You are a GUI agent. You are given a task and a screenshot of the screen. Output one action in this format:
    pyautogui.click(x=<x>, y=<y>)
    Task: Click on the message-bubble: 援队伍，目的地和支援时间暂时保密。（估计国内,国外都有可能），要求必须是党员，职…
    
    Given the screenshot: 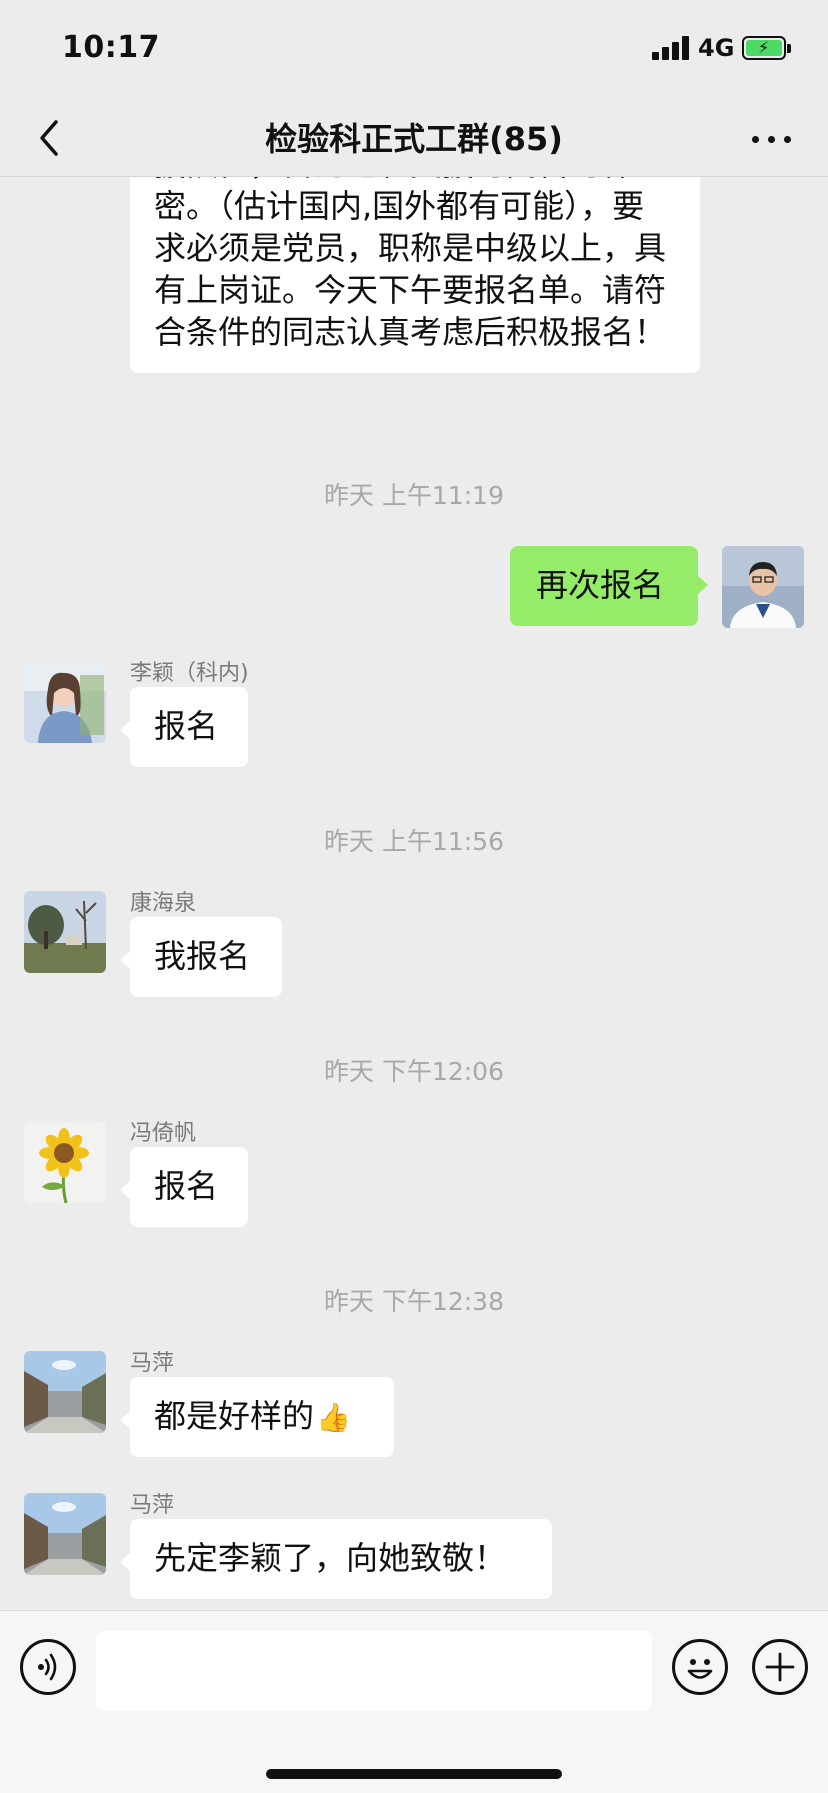 What is the action you would take?
    pyautogui.click(x=415, y=275)
    